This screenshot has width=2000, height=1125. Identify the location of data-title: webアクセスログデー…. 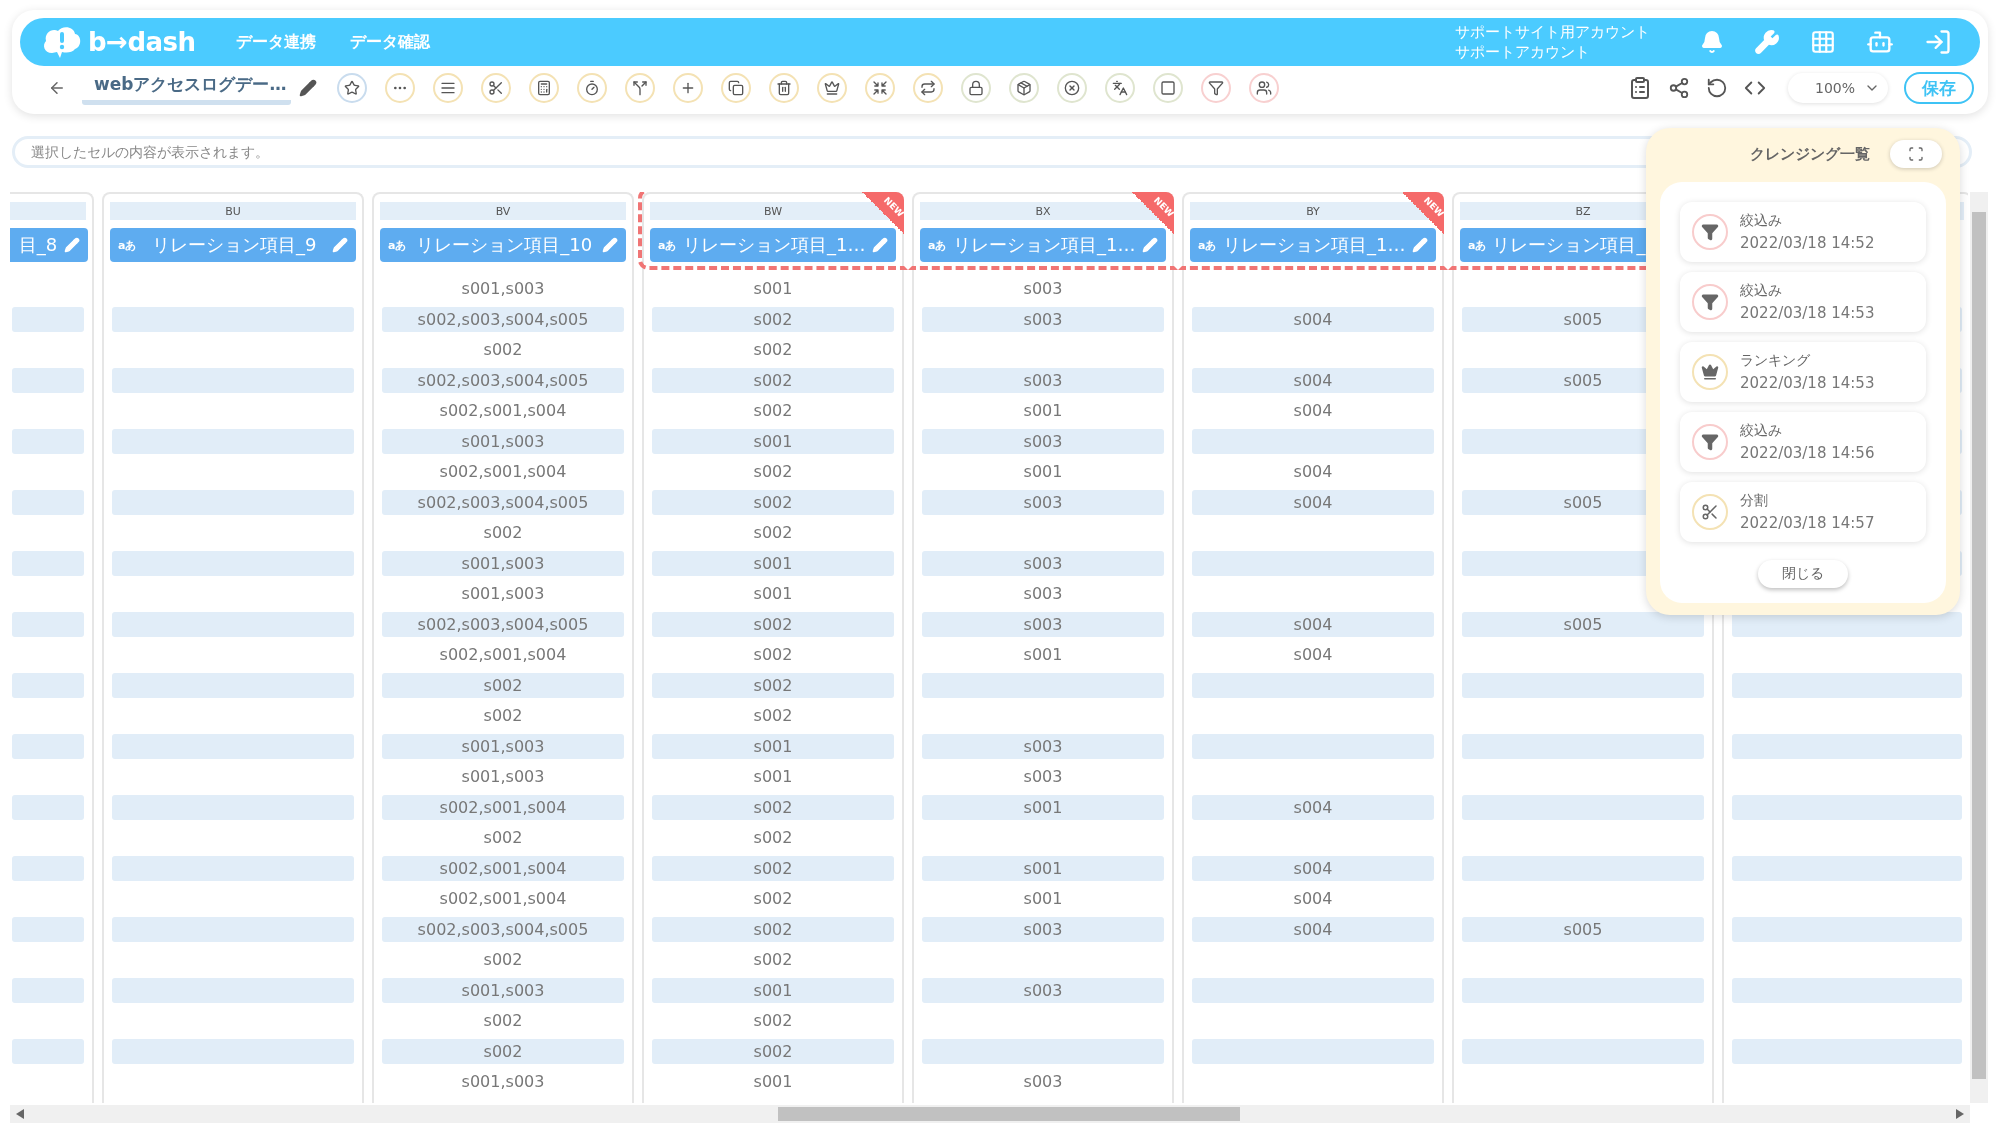
(186, 88).